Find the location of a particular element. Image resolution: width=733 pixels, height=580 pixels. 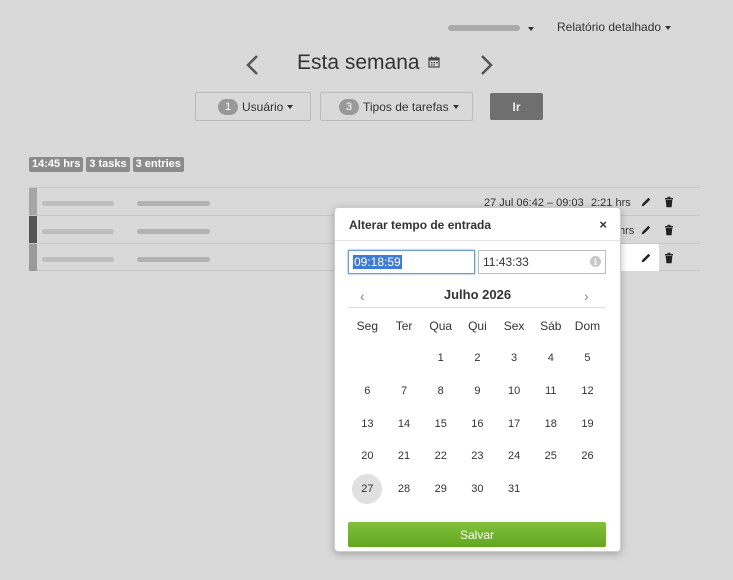

calendar-day: 16 is located at coordinates (477, 423).